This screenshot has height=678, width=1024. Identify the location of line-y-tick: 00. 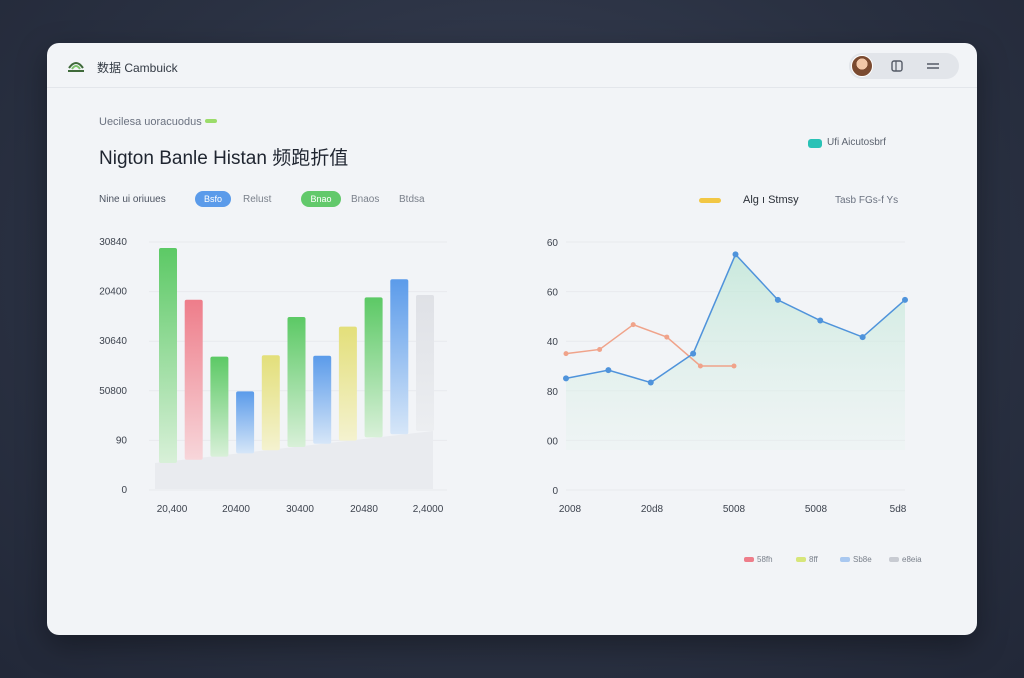
(553, 441).